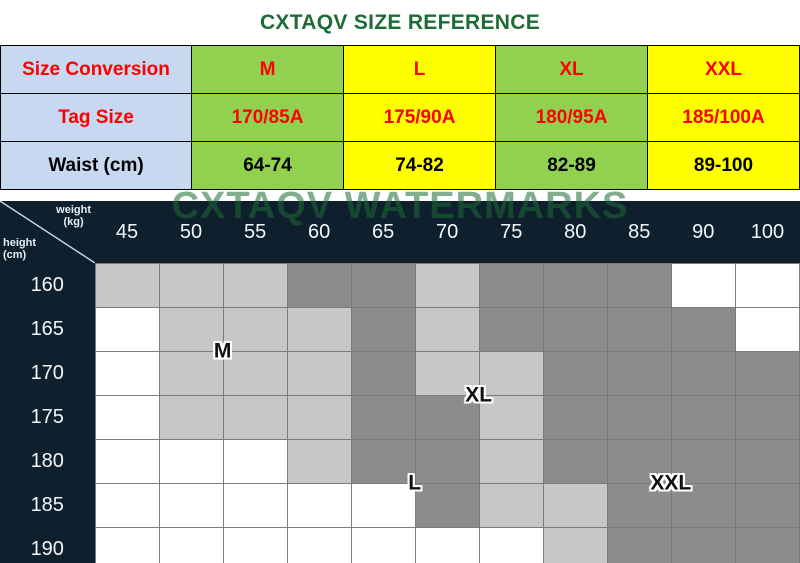 The image size is (800, 563). I want to click on matrix-weight-header-50: 50, so click(191, 232).